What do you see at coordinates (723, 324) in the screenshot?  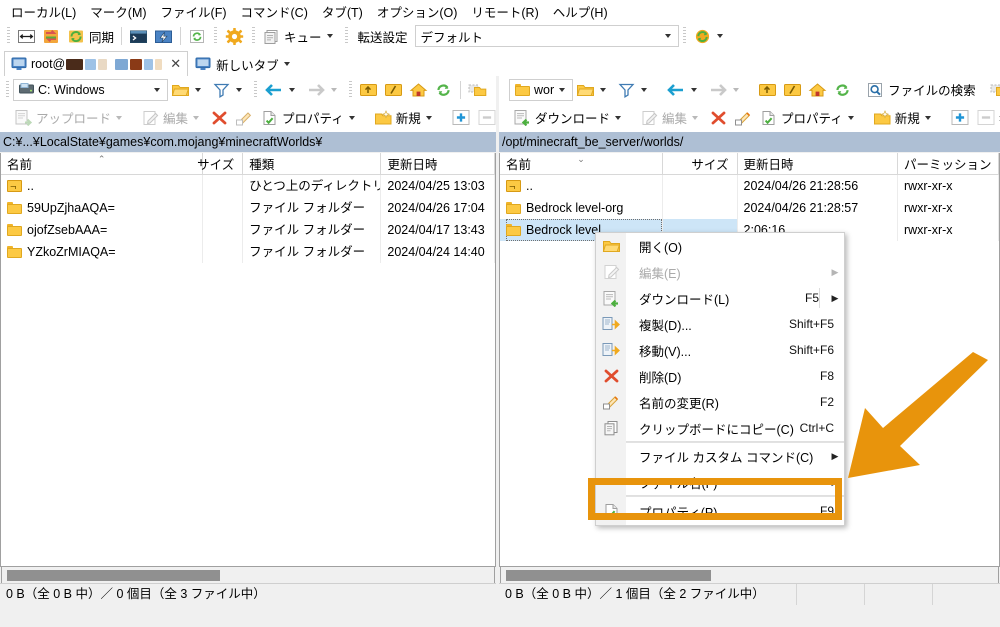 I see `context-menu-item-duplicate: 複製(D)... Shift+F5` at bounding box center [723, 324].